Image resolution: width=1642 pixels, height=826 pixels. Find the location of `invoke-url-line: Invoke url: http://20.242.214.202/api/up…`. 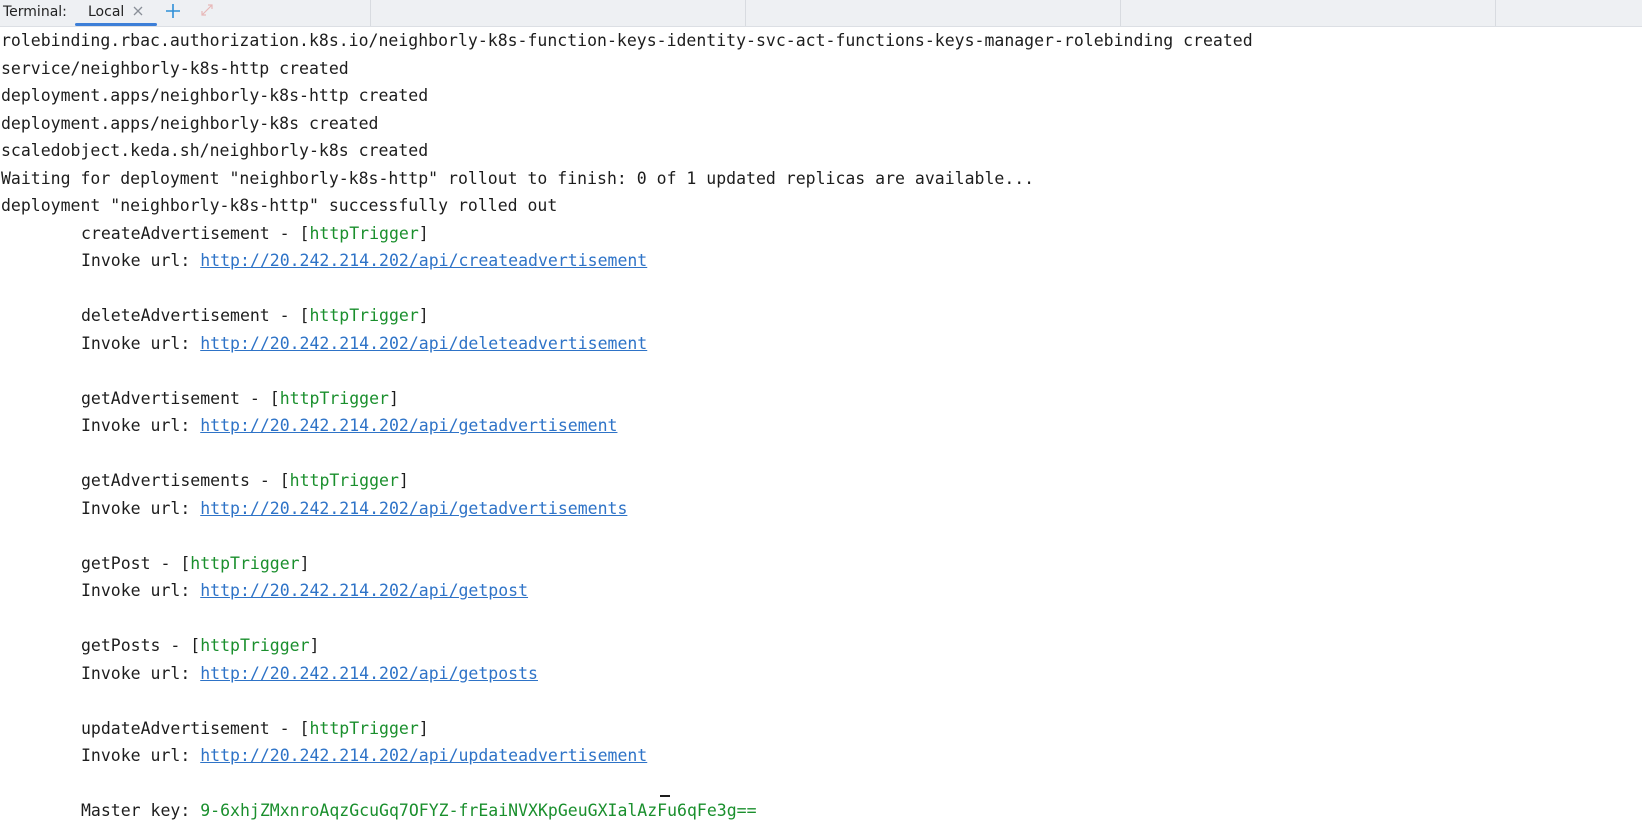

invoke-url-line: Invoke url: http://20.242.214.202/api/up… is located at coordinates (364, 756).